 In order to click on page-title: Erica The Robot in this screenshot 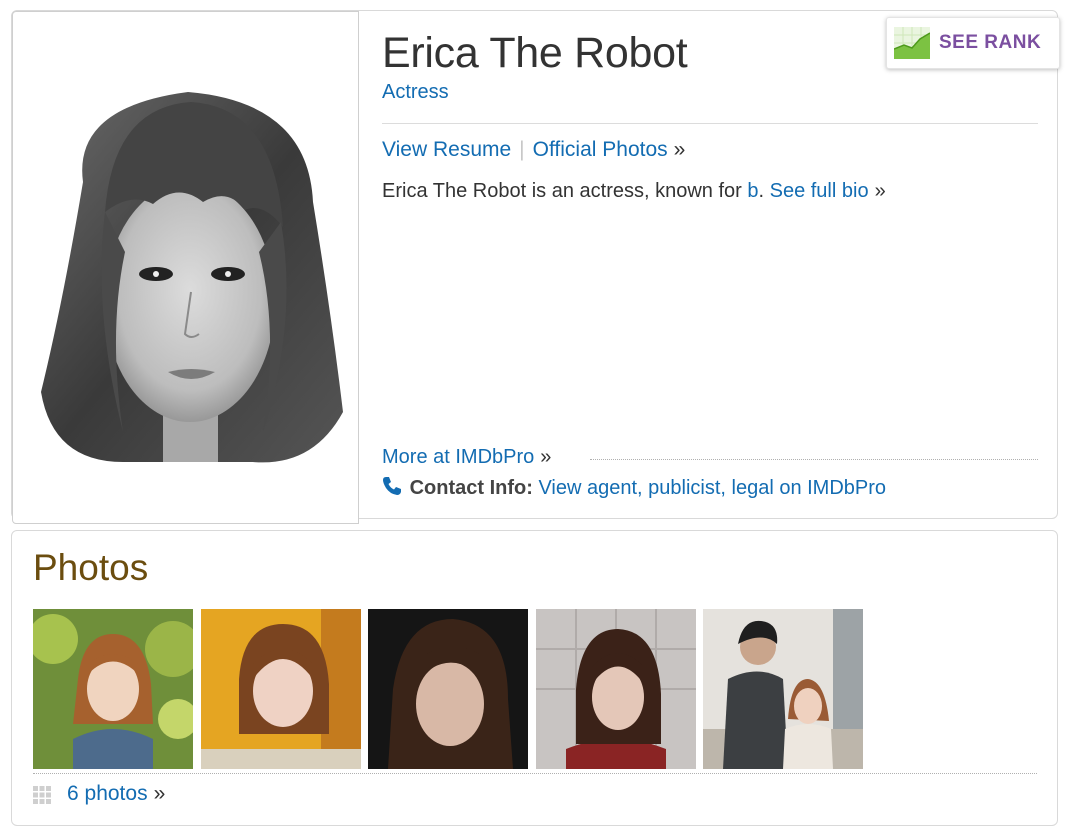, I will do `click(535, 53)`.